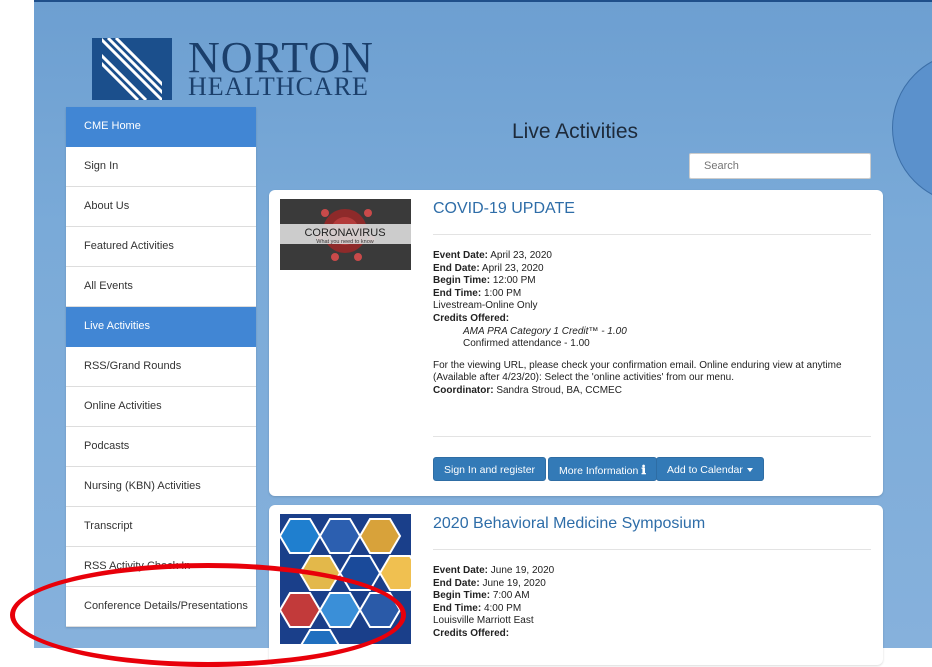 The width and height of the screenshot is (932, 667). What do you see at coordinates (559, 390) in the screenshot?
I see `coordinator-name: Sandra Stroud, BA, CCMEC` at bounding box center [559, 390].